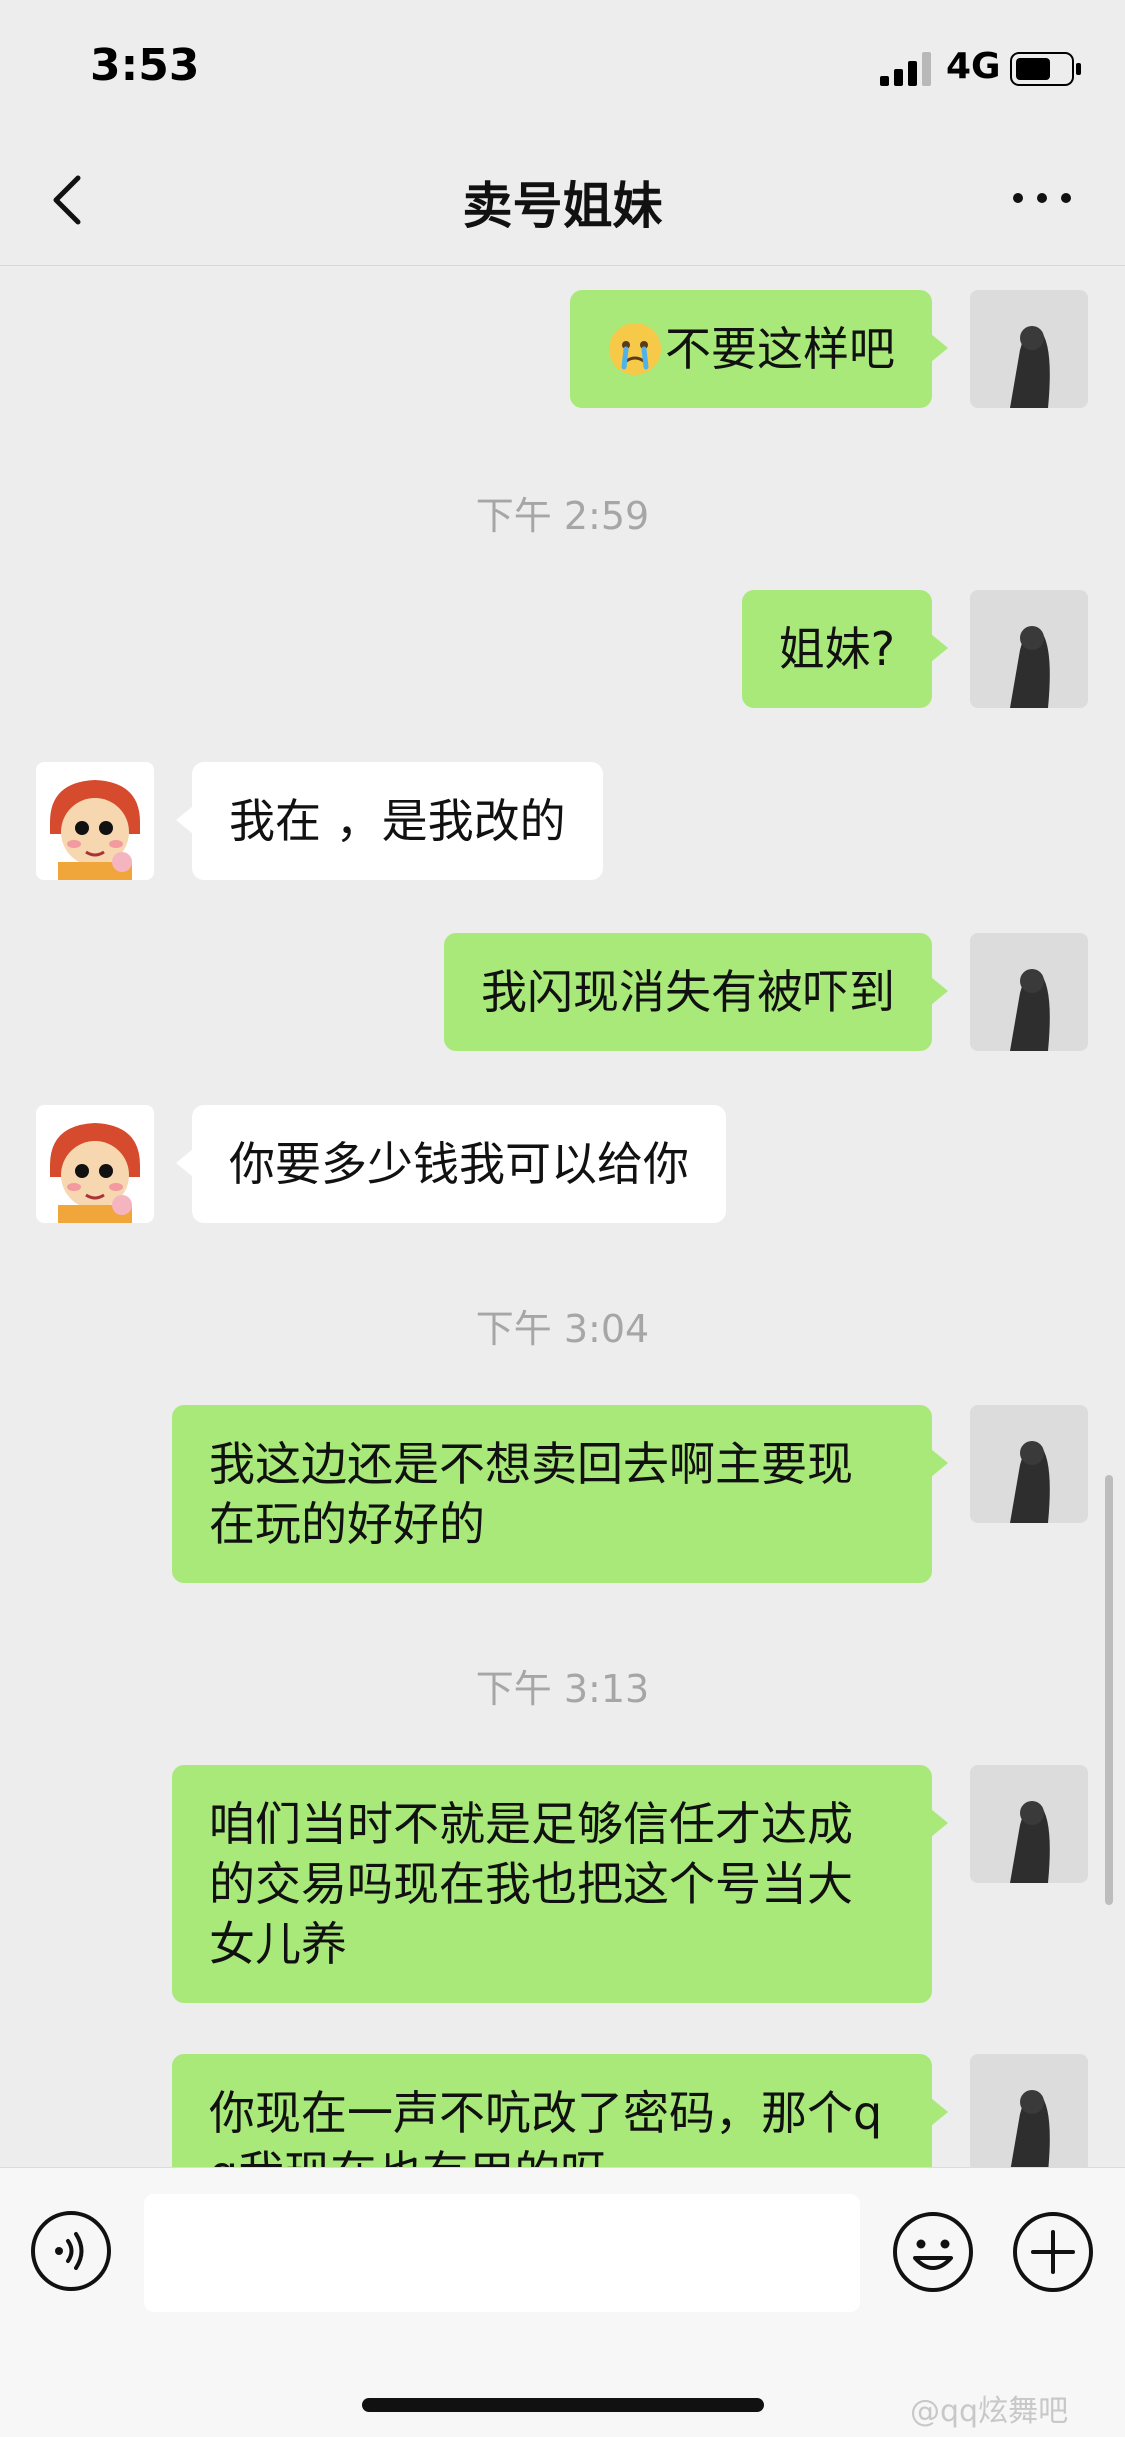 The image size is (1125, 2437). Describe the element at coordinates (1042, 198) in the screenshot. I see `more-options-icon` at that location.